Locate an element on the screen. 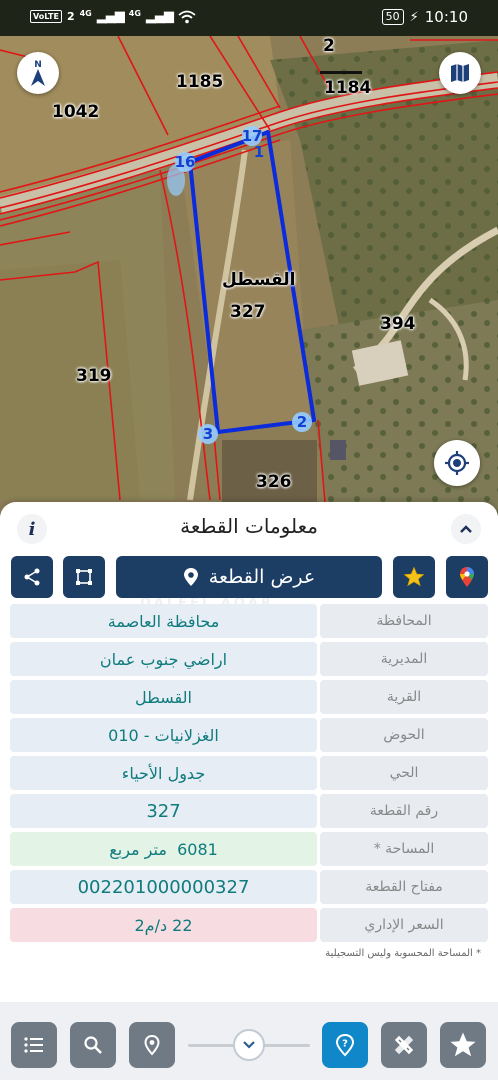  parcel-number-label: رقم القطعة is located at coordinates (404, 811).